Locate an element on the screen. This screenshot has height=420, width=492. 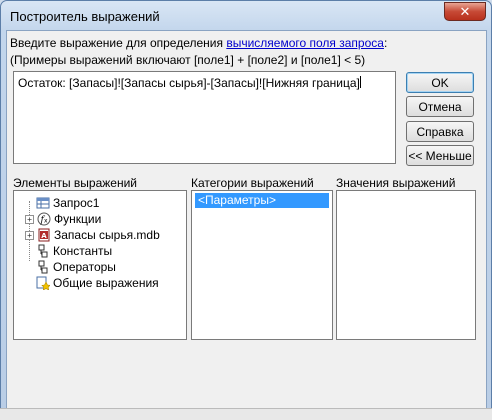
database-icon: A is located at coordinates (44, 235).